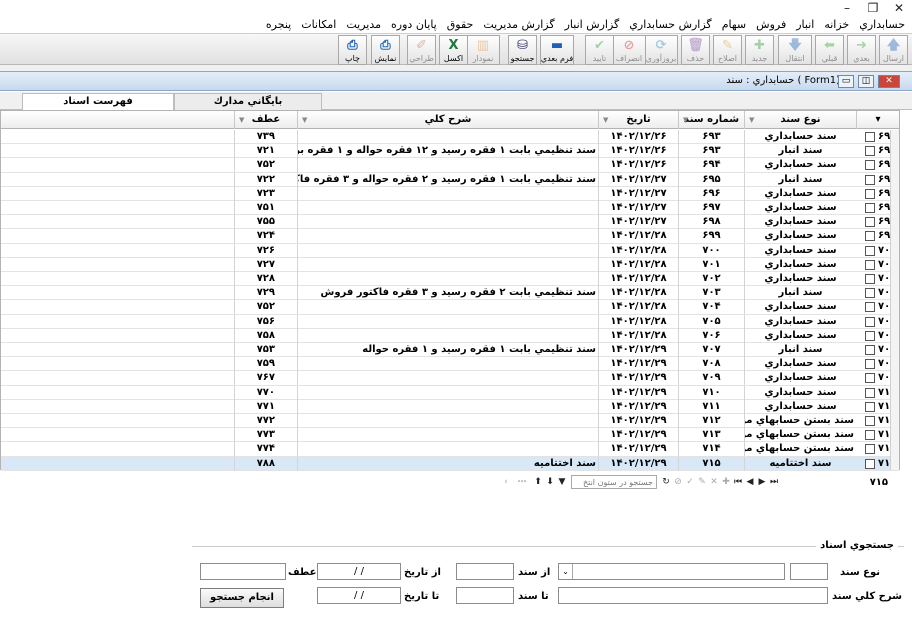 Image resolution: width=912 pixels, height=624 pixels. I want to click on table-row: ۶۹۷ سند حسابداري ۶۹۷ ۱۴۰۲/۱۲/۲۷ ۷۵۱, so click(450, 208).